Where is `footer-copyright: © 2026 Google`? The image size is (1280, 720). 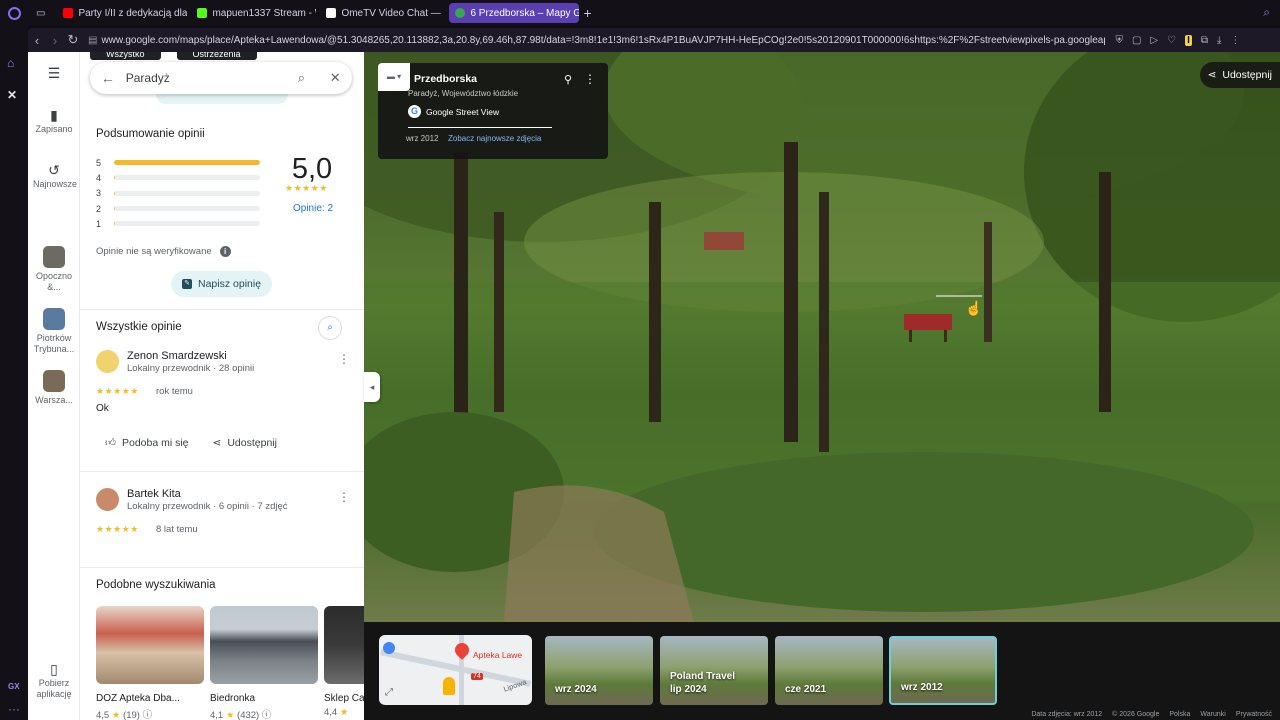
footer-copyright: © 2026 Google is located at coordinates (1136, 714).